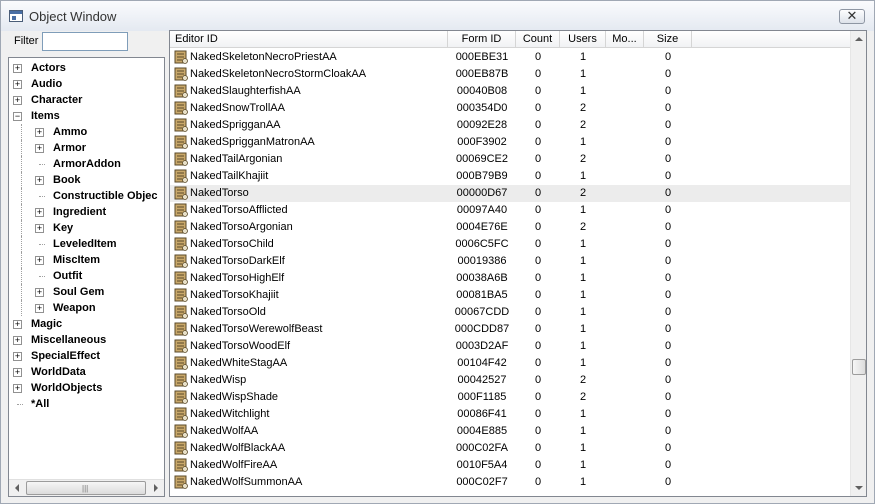  I want to click on list-vertical-scrollbar, so click(858, 263).